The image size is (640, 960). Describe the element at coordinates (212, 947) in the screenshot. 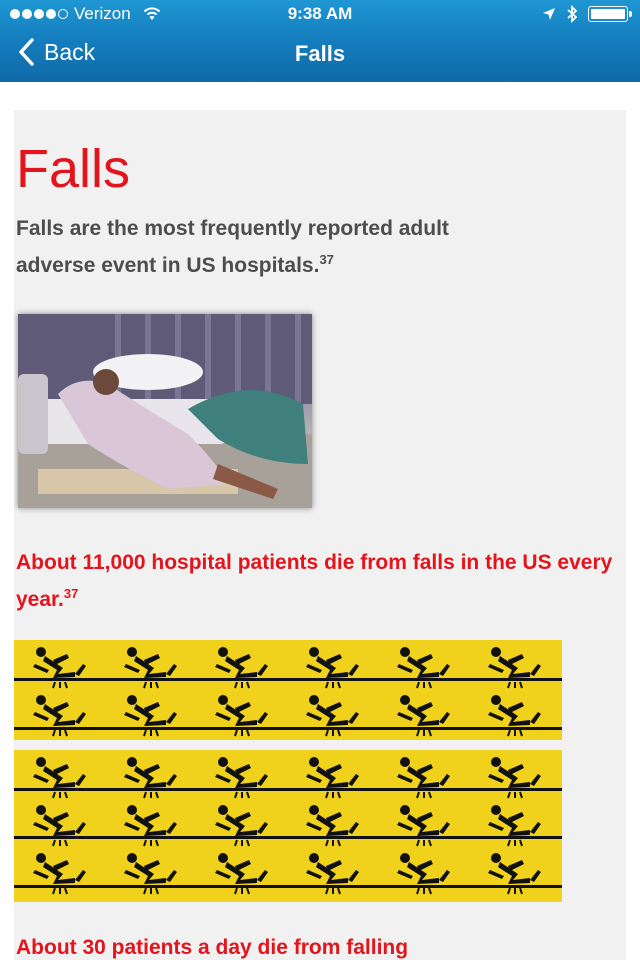

I see `bottom-stat-text: About 30 patients a day die from falling` at that location.